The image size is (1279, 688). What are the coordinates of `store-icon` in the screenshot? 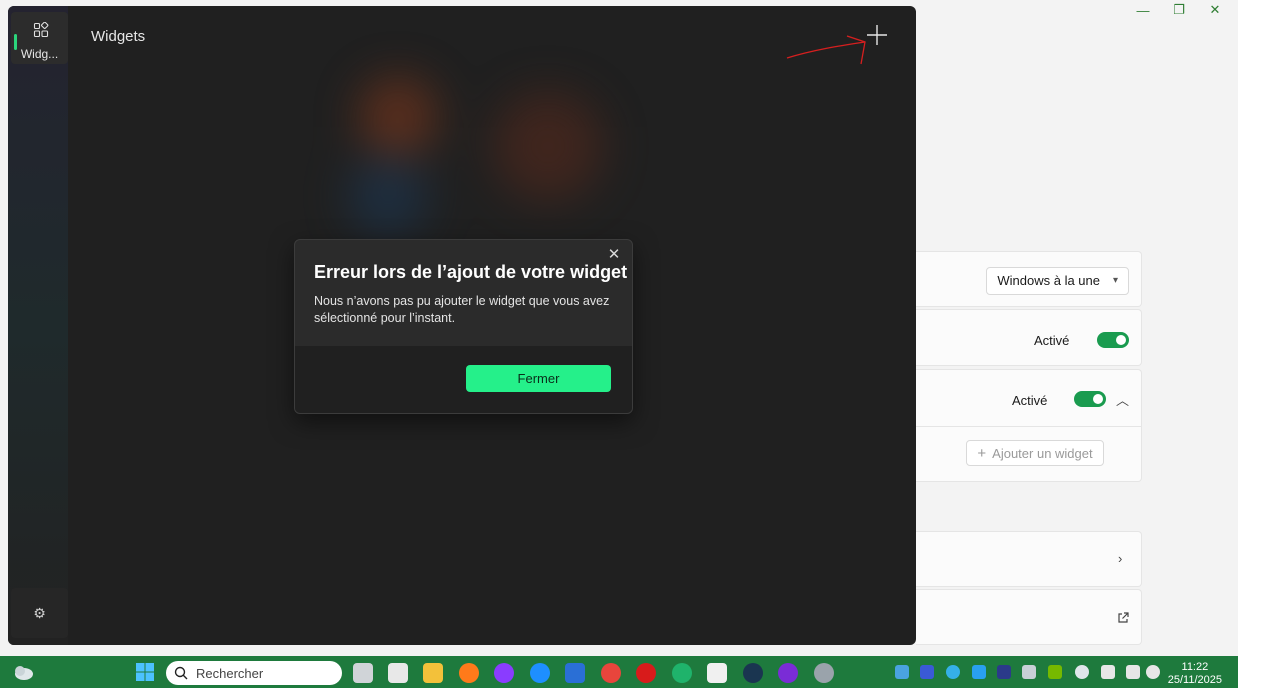 It's located at (717, 673).